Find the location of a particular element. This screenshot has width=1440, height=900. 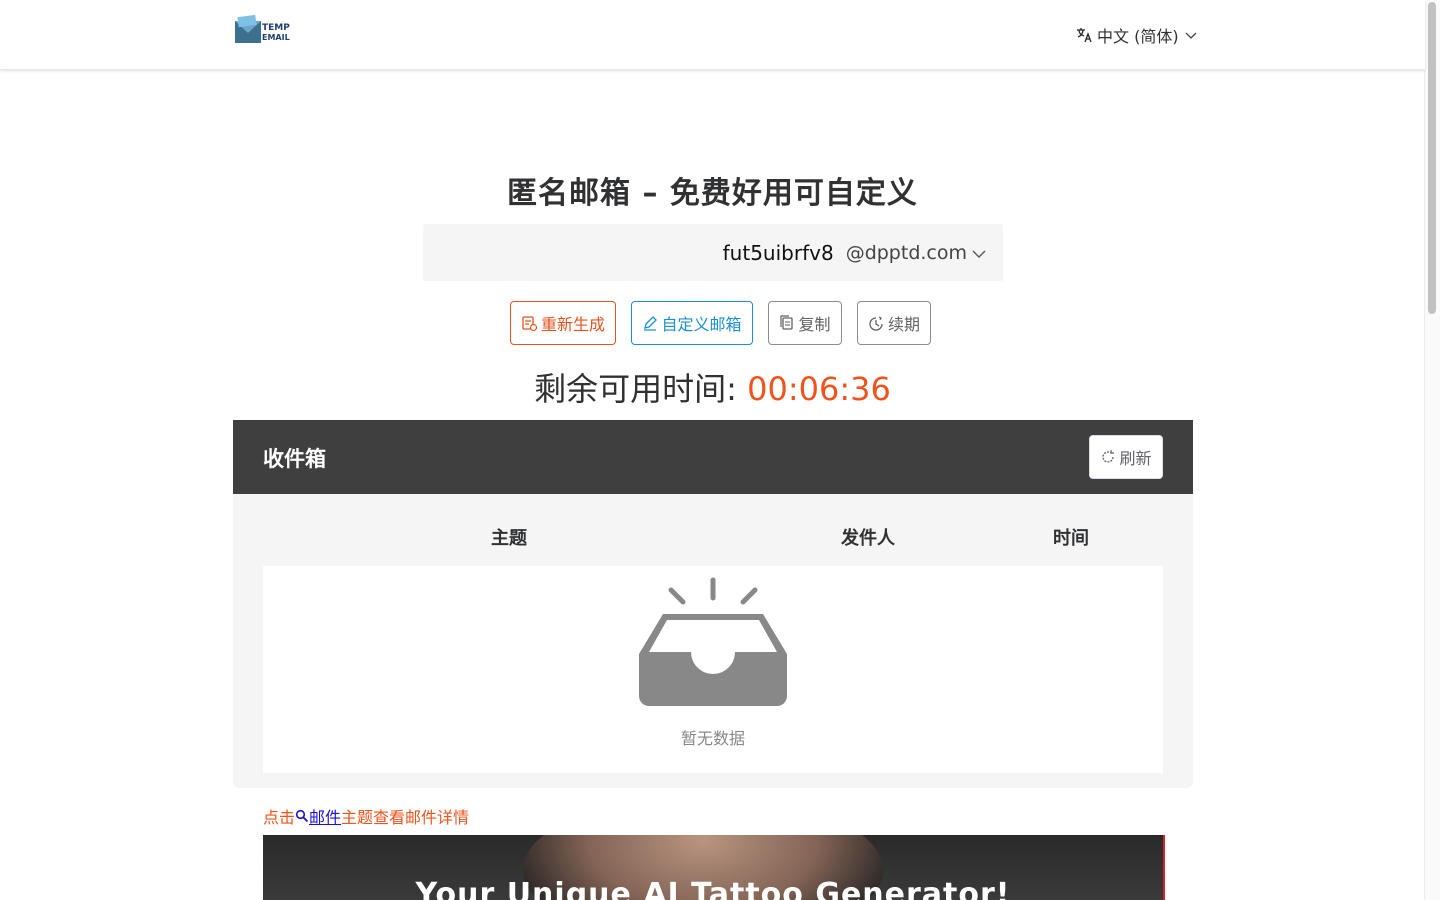

empty-text: 暂无数据 is located at coordinates (712, 738).